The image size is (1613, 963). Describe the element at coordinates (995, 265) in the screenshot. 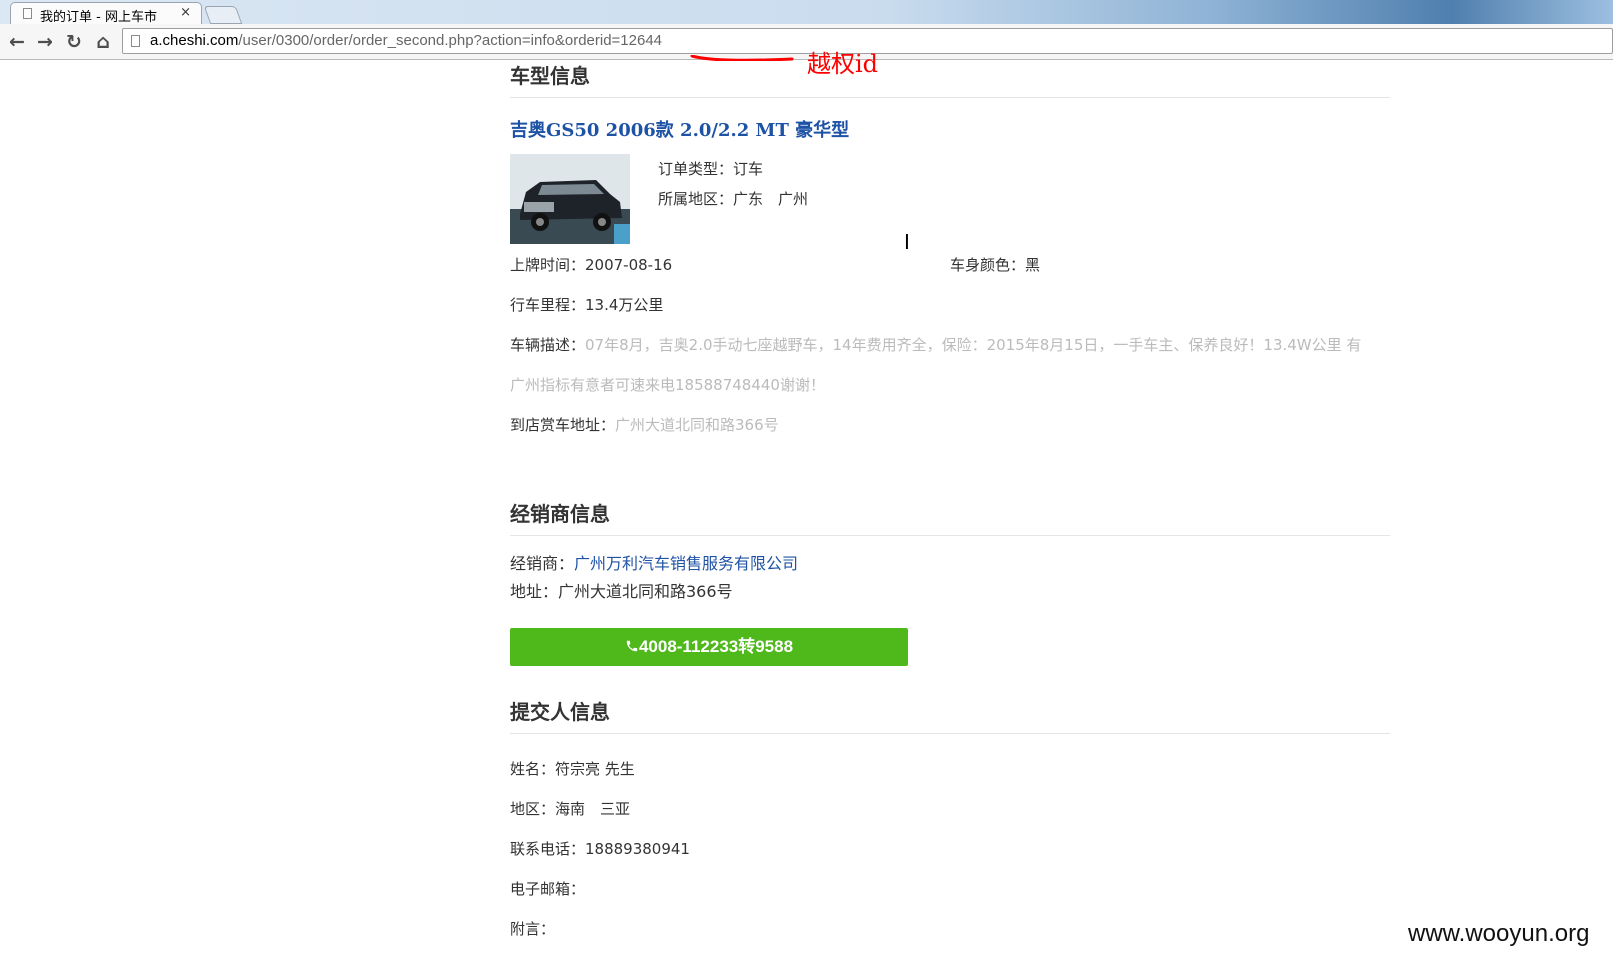

I see `body-color: 车身颜色：黑` at that location.